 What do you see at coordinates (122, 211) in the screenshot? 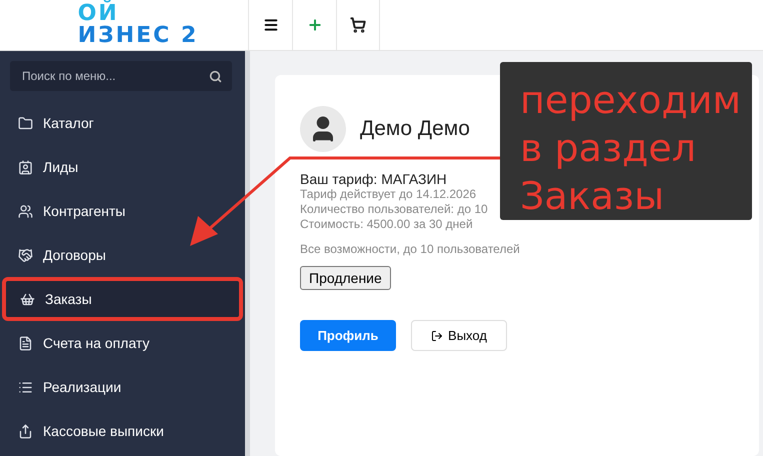
I see `sidebar-item: Контрагенты` at bounding box center [122, 211].